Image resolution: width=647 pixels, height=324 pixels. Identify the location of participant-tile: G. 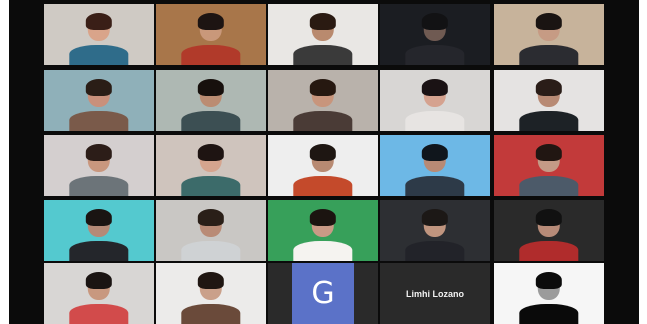
(323, 293).